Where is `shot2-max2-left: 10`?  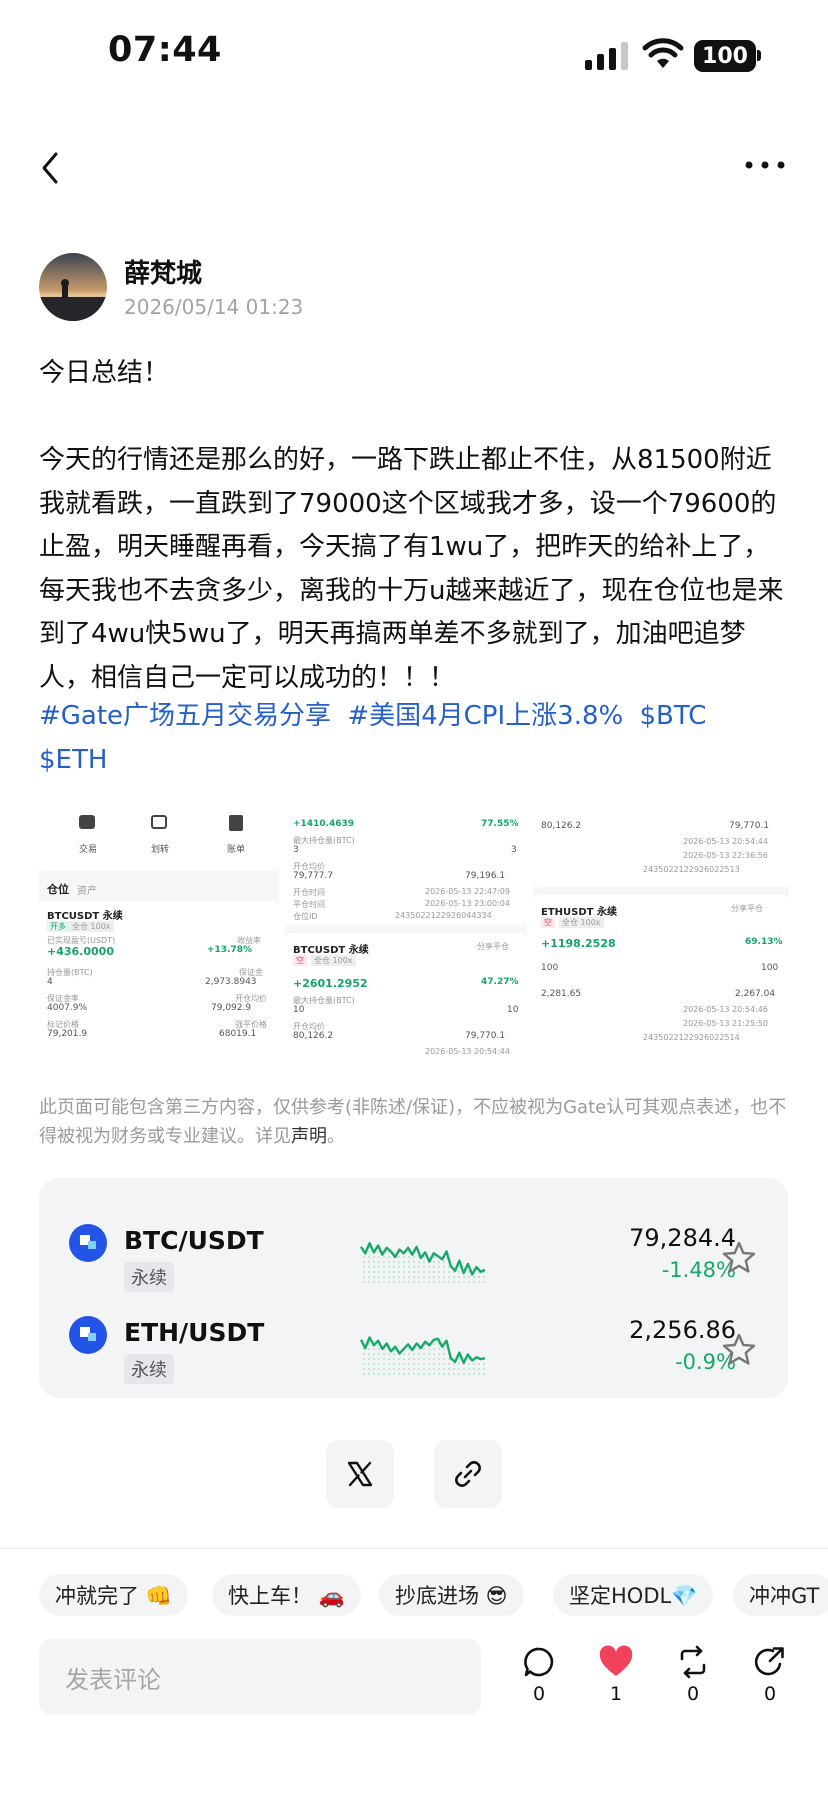 shot2-max2-left: 10 is located at coordinates (299, 1010).